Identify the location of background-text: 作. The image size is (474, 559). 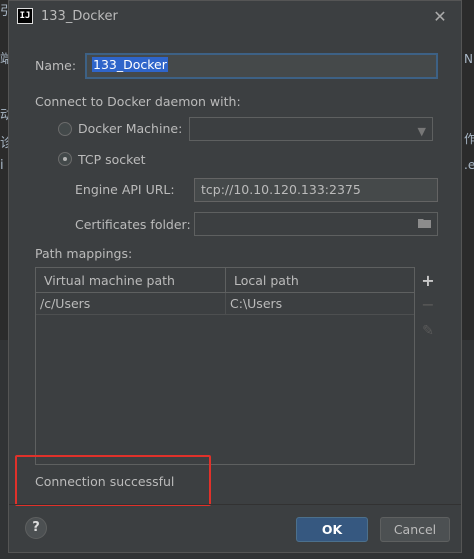
(469, 139).